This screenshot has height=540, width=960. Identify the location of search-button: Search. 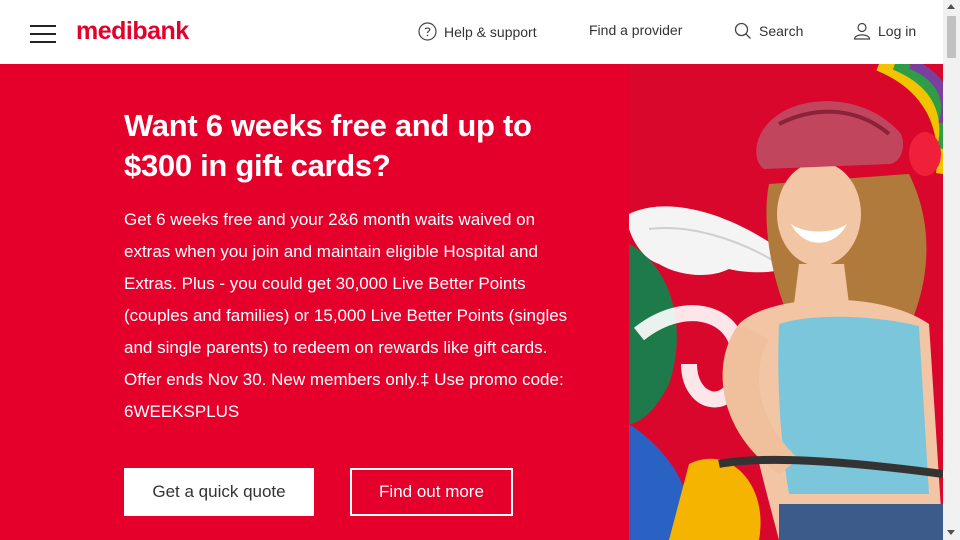
(768, 31).